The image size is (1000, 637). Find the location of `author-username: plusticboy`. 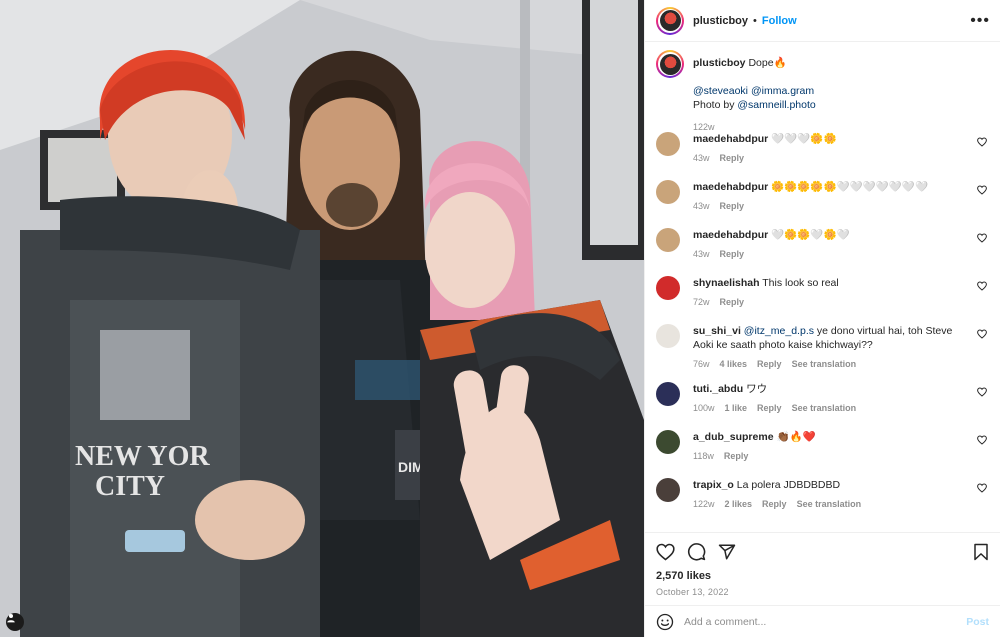

author-username: plusticboy is located at coordinates (720, 21).